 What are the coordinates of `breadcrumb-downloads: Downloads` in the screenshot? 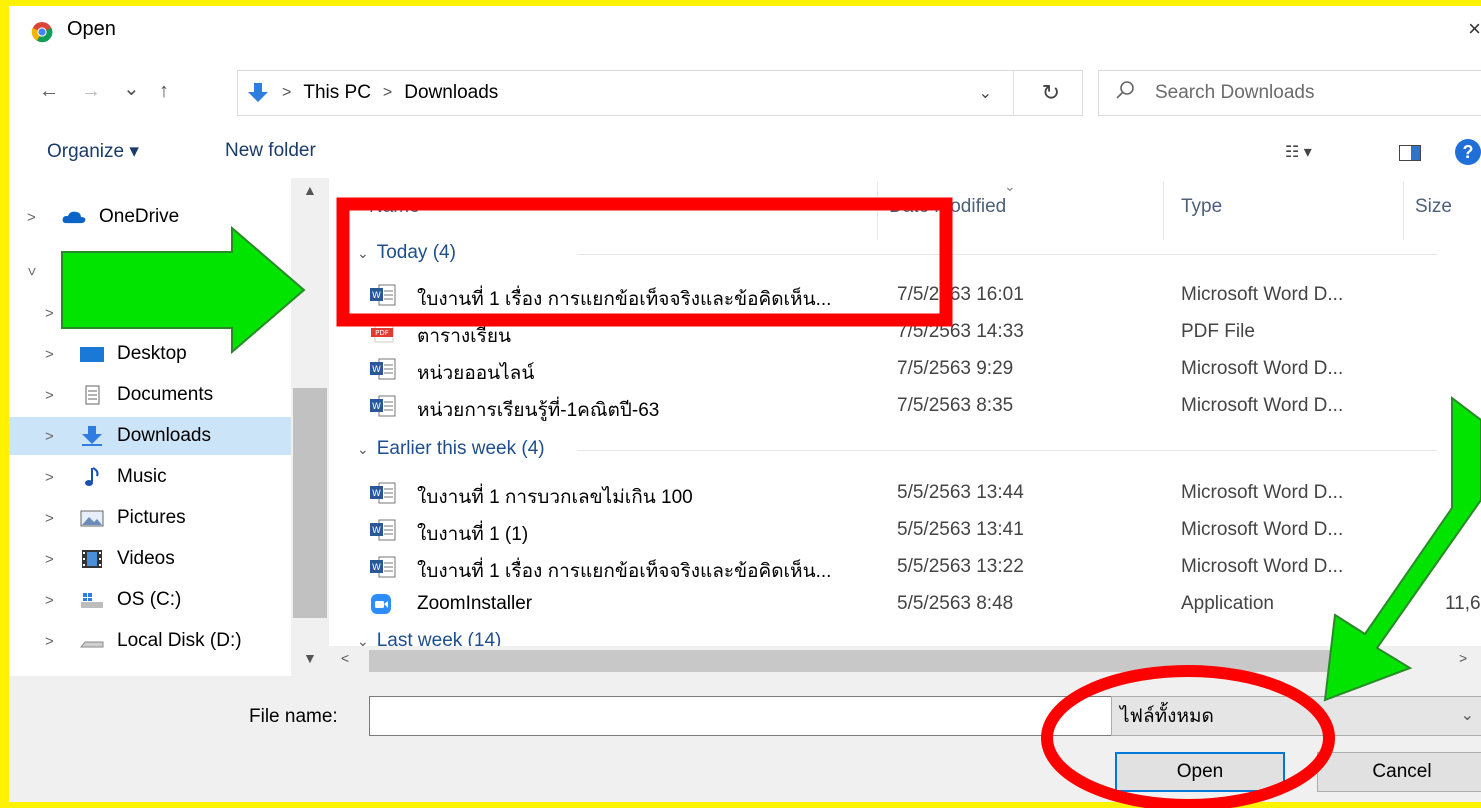 It's located at (451, 93).